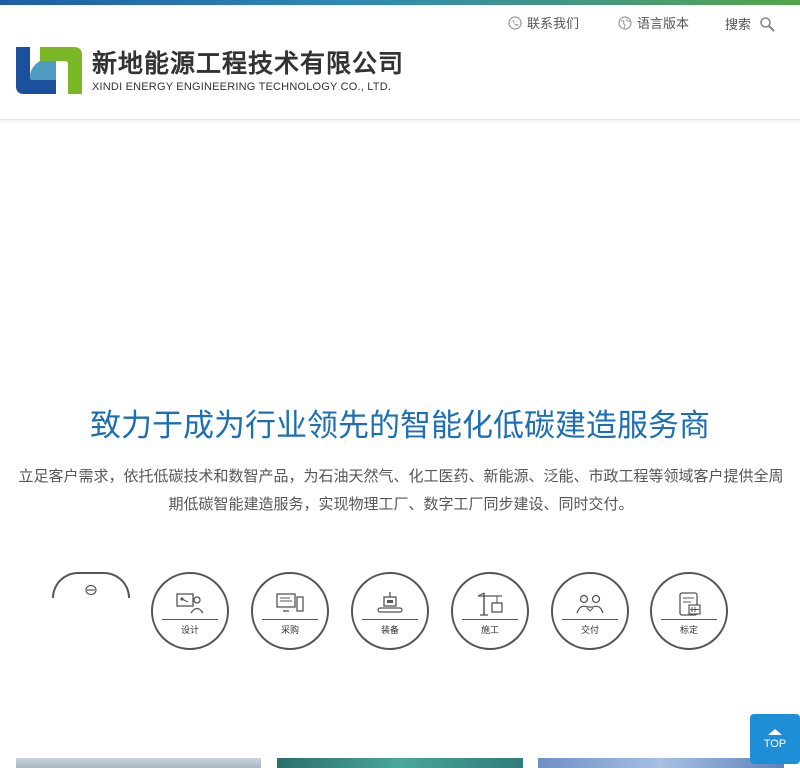  I want to click on service-item-design: 设计, so click(190, 611).